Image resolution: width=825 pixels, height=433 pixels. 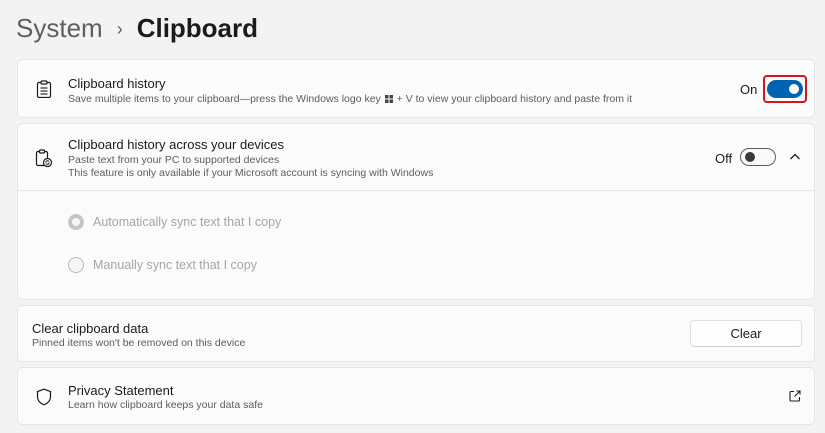 What do you see at coordinates (749, 89) in the screenshot?
I see `clipboard-history-toggle-state: On` at bounding box center [749, 89].